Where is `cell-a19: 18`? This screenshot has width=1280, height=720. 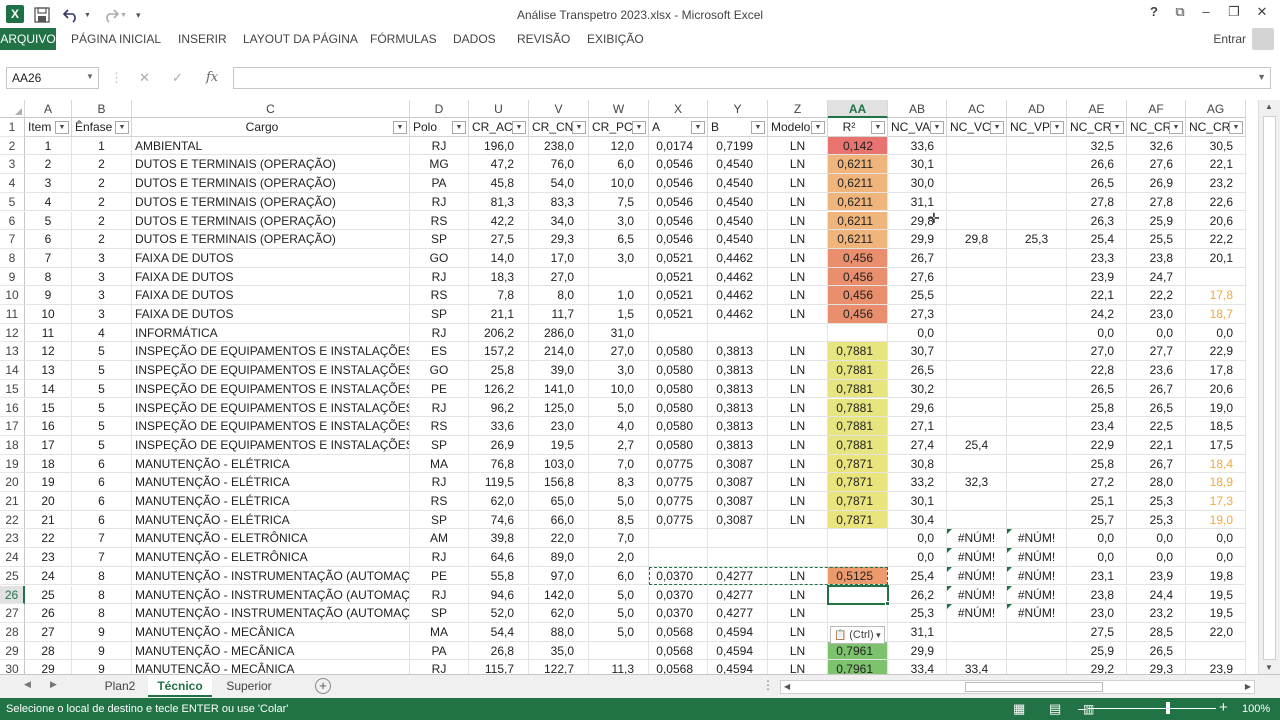 cell-a19: 18 is located at coordinates (48, 464).